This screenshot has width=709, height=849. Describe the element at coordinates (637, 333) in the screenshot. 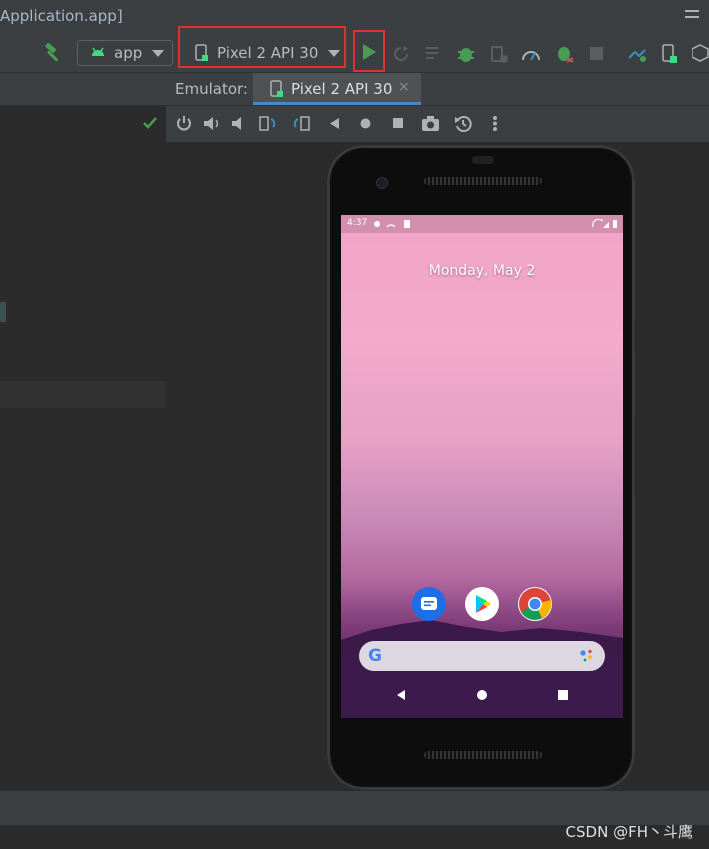

I see `phone-power-button` at that location.